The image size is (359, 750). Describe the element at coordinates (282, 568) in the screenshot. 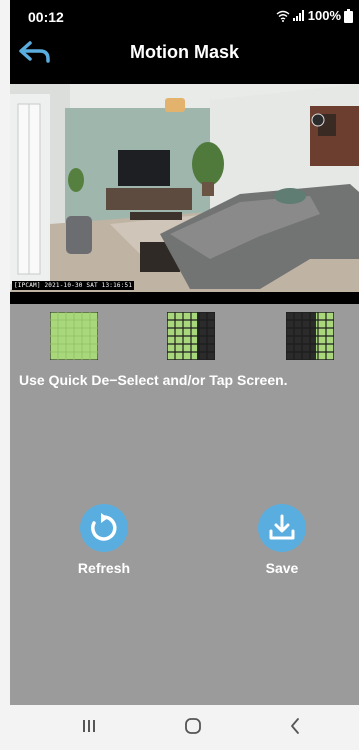

I see `save-label: Save` at that location.